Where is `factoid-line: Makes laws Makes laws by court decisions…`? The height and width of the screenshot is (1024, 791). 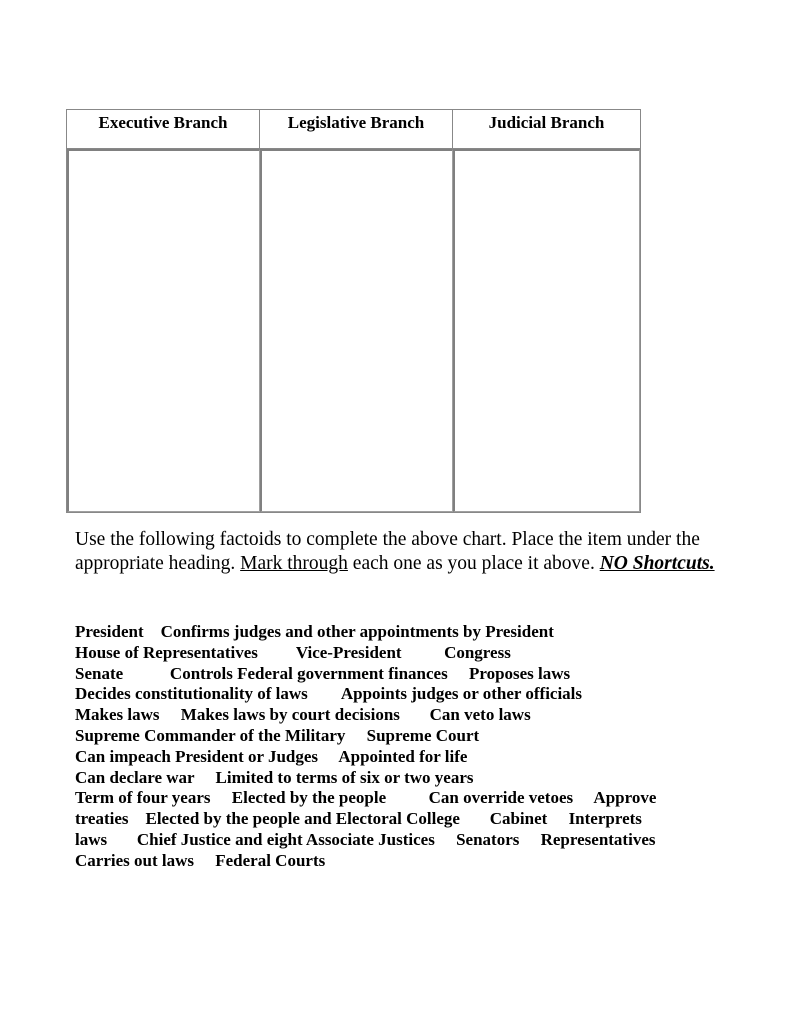 factoid-line: Makes laws Makes laws by court decisions… is located at coordinates (303, 715).